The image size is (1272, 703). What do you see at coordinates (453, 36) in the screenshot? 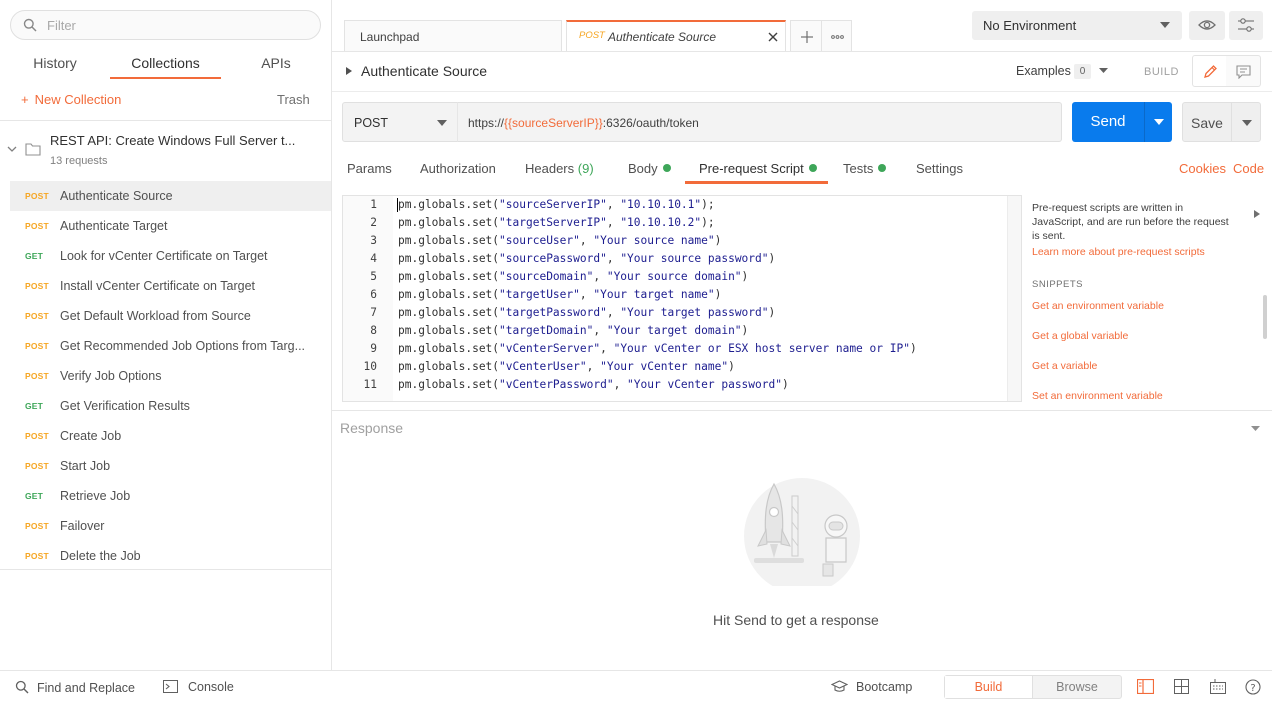
I see `tab-launchpad: Launchpad` at bounding box center [453, 36].